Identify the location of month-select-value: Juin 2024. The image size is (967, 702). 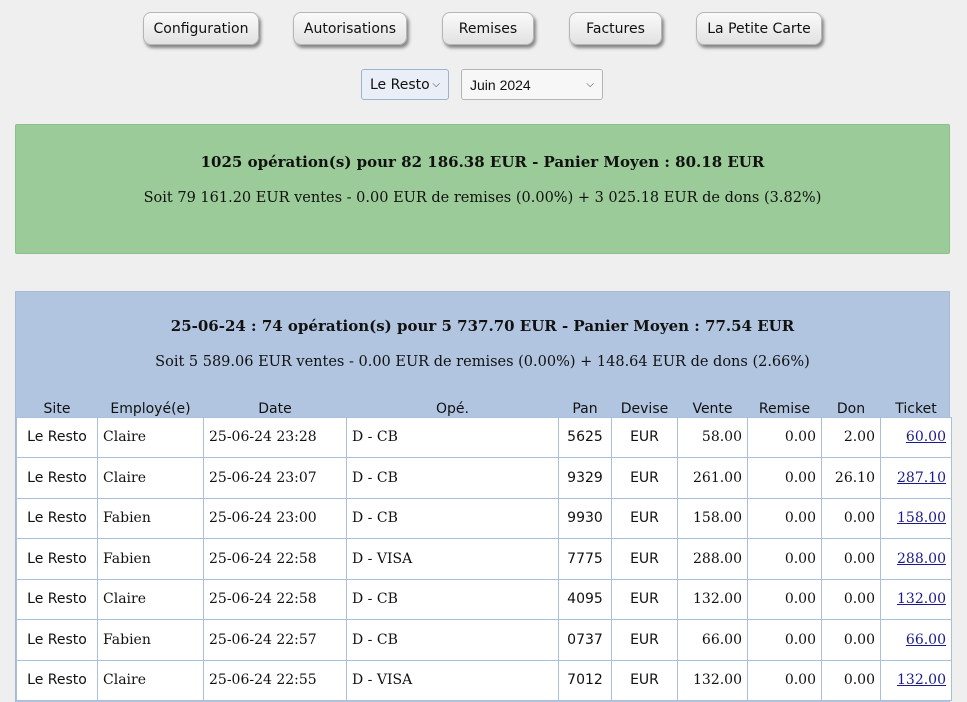
(500, 84).